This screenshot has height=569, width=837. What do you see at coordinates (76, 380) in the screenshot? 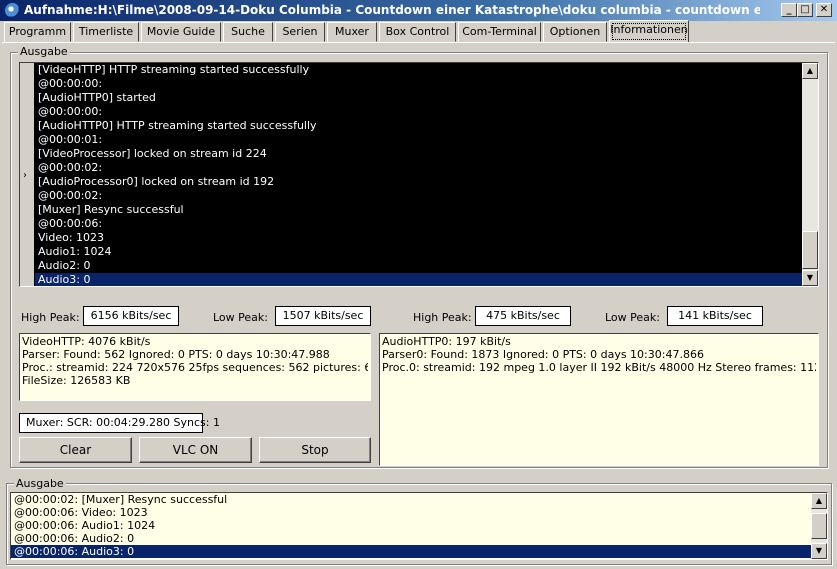
I see `video-info-line: FileSize: 126583 KB` at bounding box center [76, 380].